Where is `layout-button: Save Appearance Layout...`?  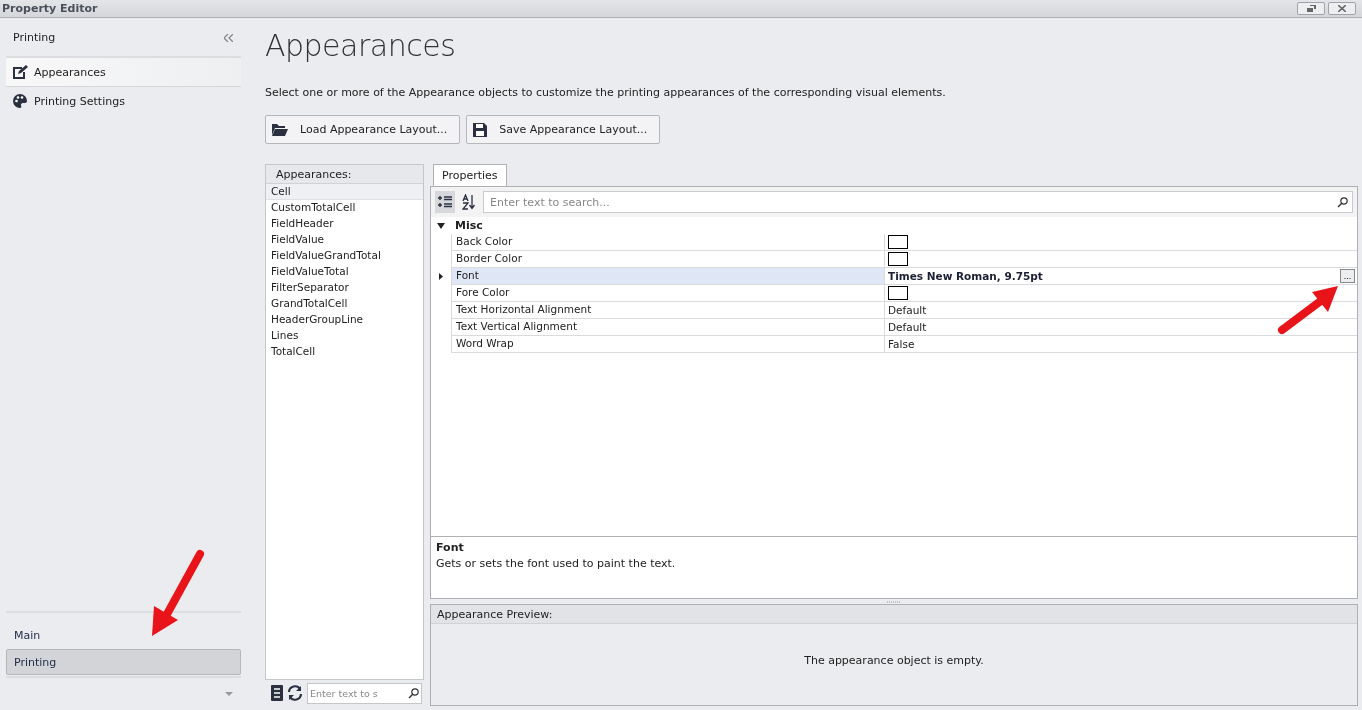 layout-button: Save Appearance Layout... is located at coordinates (563, 129).